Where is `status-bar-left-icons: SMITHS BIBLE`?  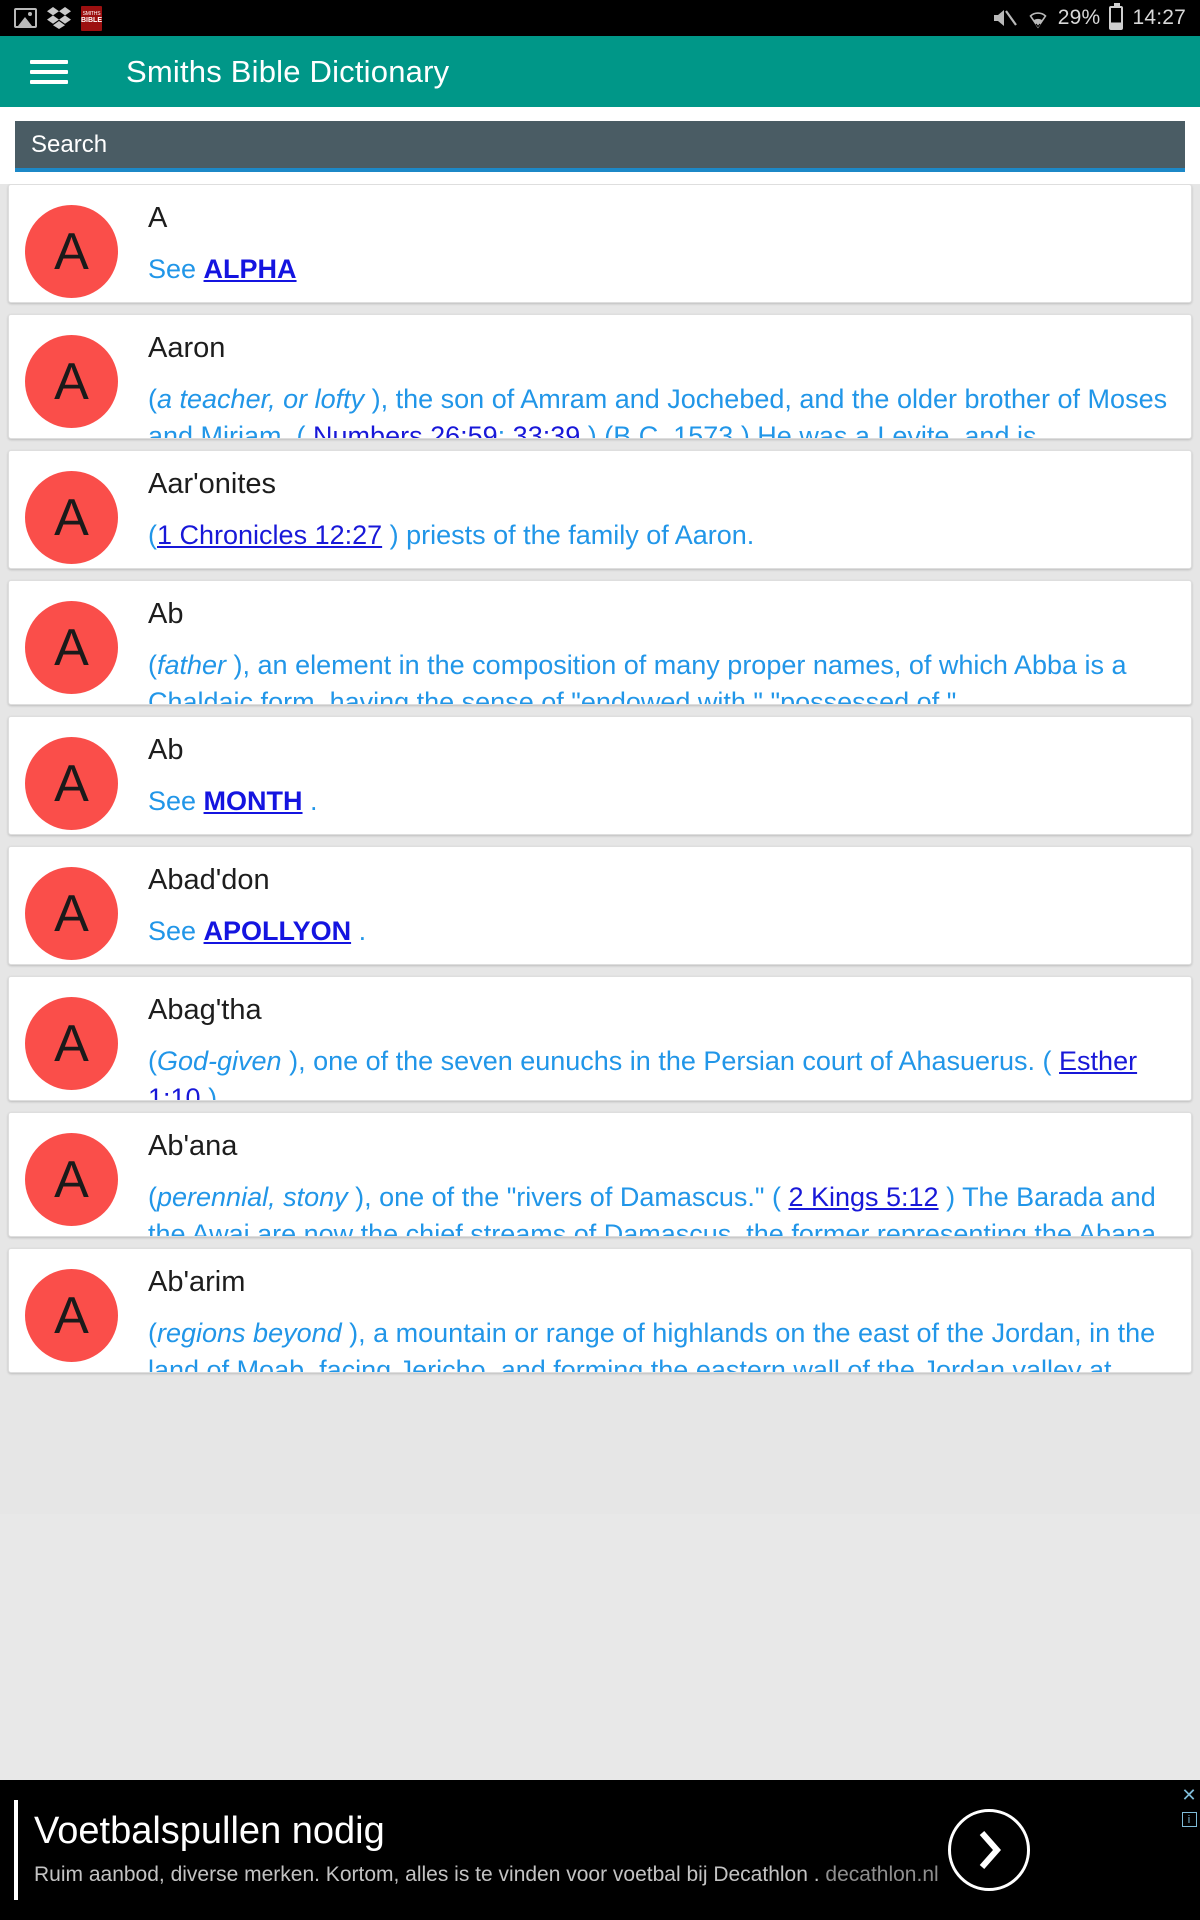
status-bar-left-icons: SMITHS BIBLE is located at coordinates (58, 18).